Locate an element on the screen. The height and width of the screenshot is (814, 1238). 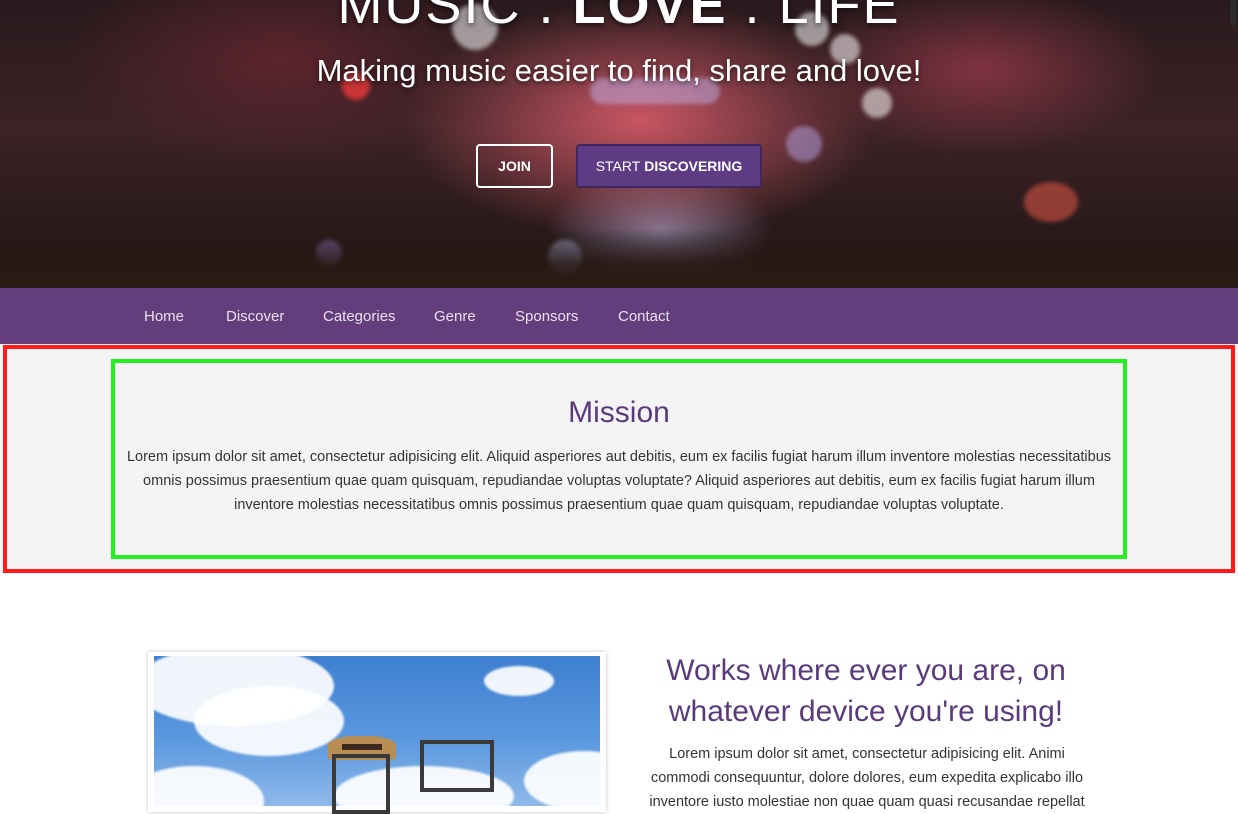
start-discovering-button: START DISCOVERING is located at coordinates (669, 166).